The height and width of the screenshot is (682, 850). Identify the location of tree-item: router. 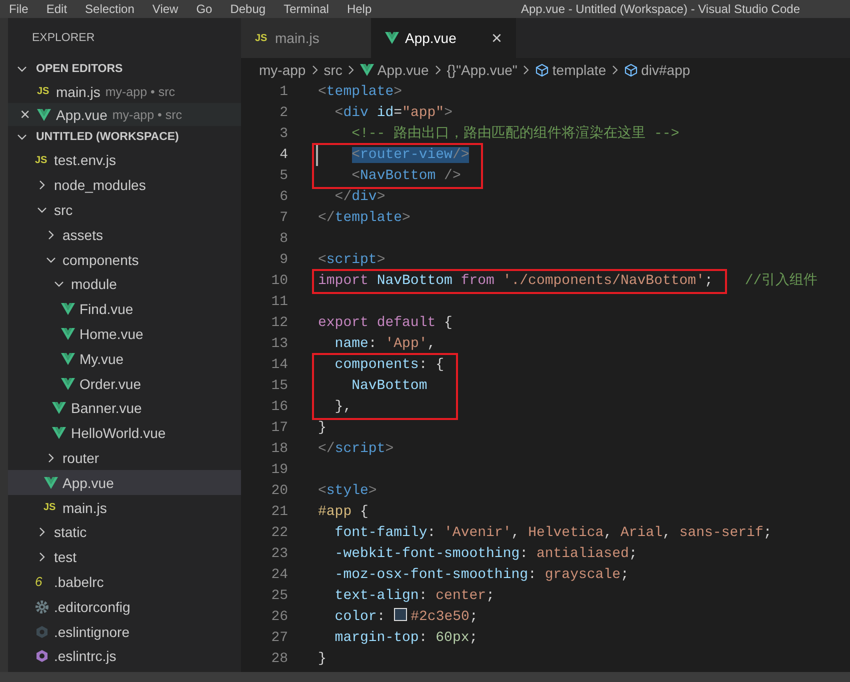
(124, 458).